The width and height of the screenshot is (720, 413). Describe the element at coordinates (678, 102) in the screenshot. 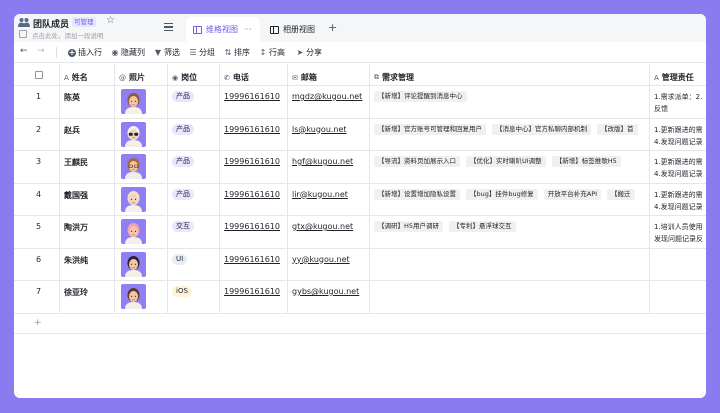

I see `management-cell: 1.需求派单：2. 反馈` at that location.